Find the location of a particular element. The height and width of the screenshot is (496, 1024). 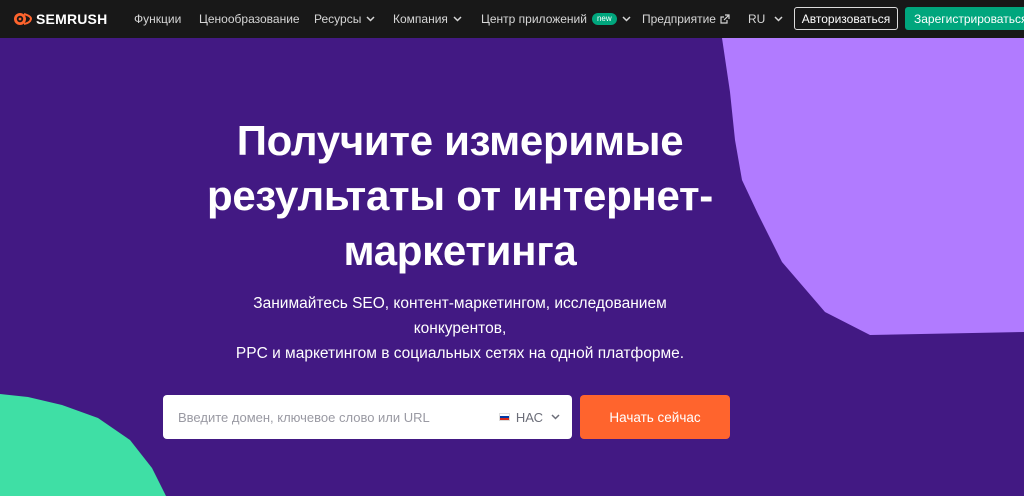

start-now-button: Начать сейчас is located at coordinates (655, 417).